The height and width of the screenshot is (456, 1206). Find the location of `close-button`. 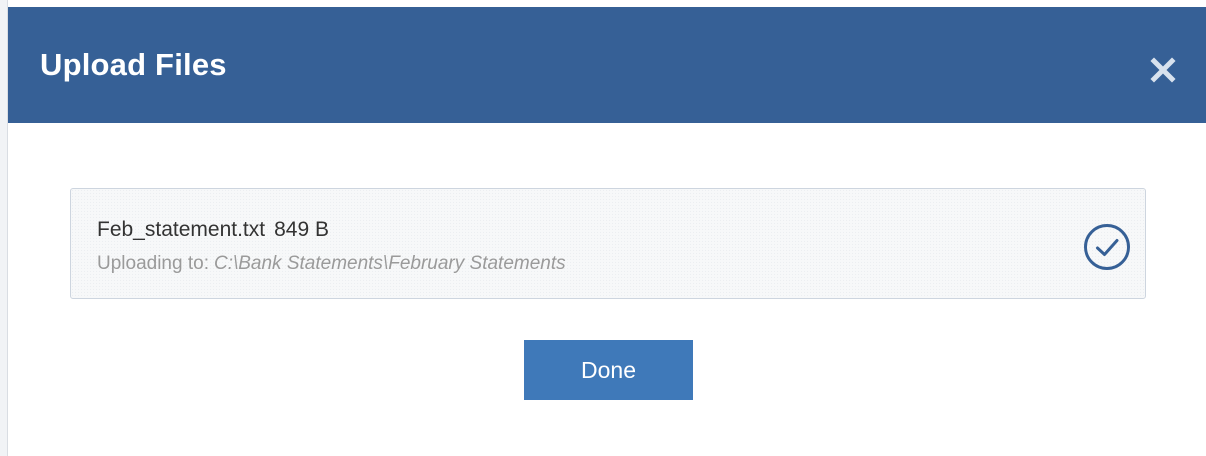

close-button is located at coordinates (1163, 70).